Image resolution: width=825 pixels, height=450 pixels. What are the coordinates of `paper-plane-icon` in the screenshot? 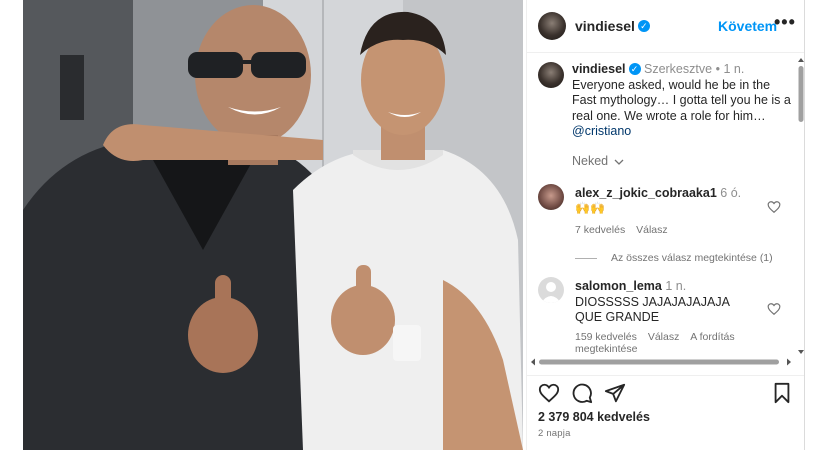 It's located at (615, 393).